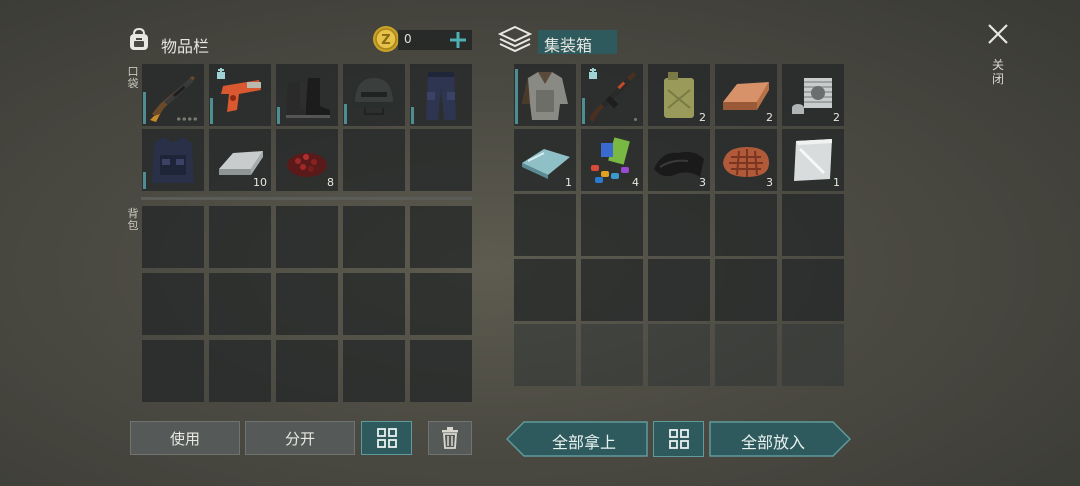  Describe the element at coordinates (515, 39) in the screenshot. I see `container-stack-icon` at that location.